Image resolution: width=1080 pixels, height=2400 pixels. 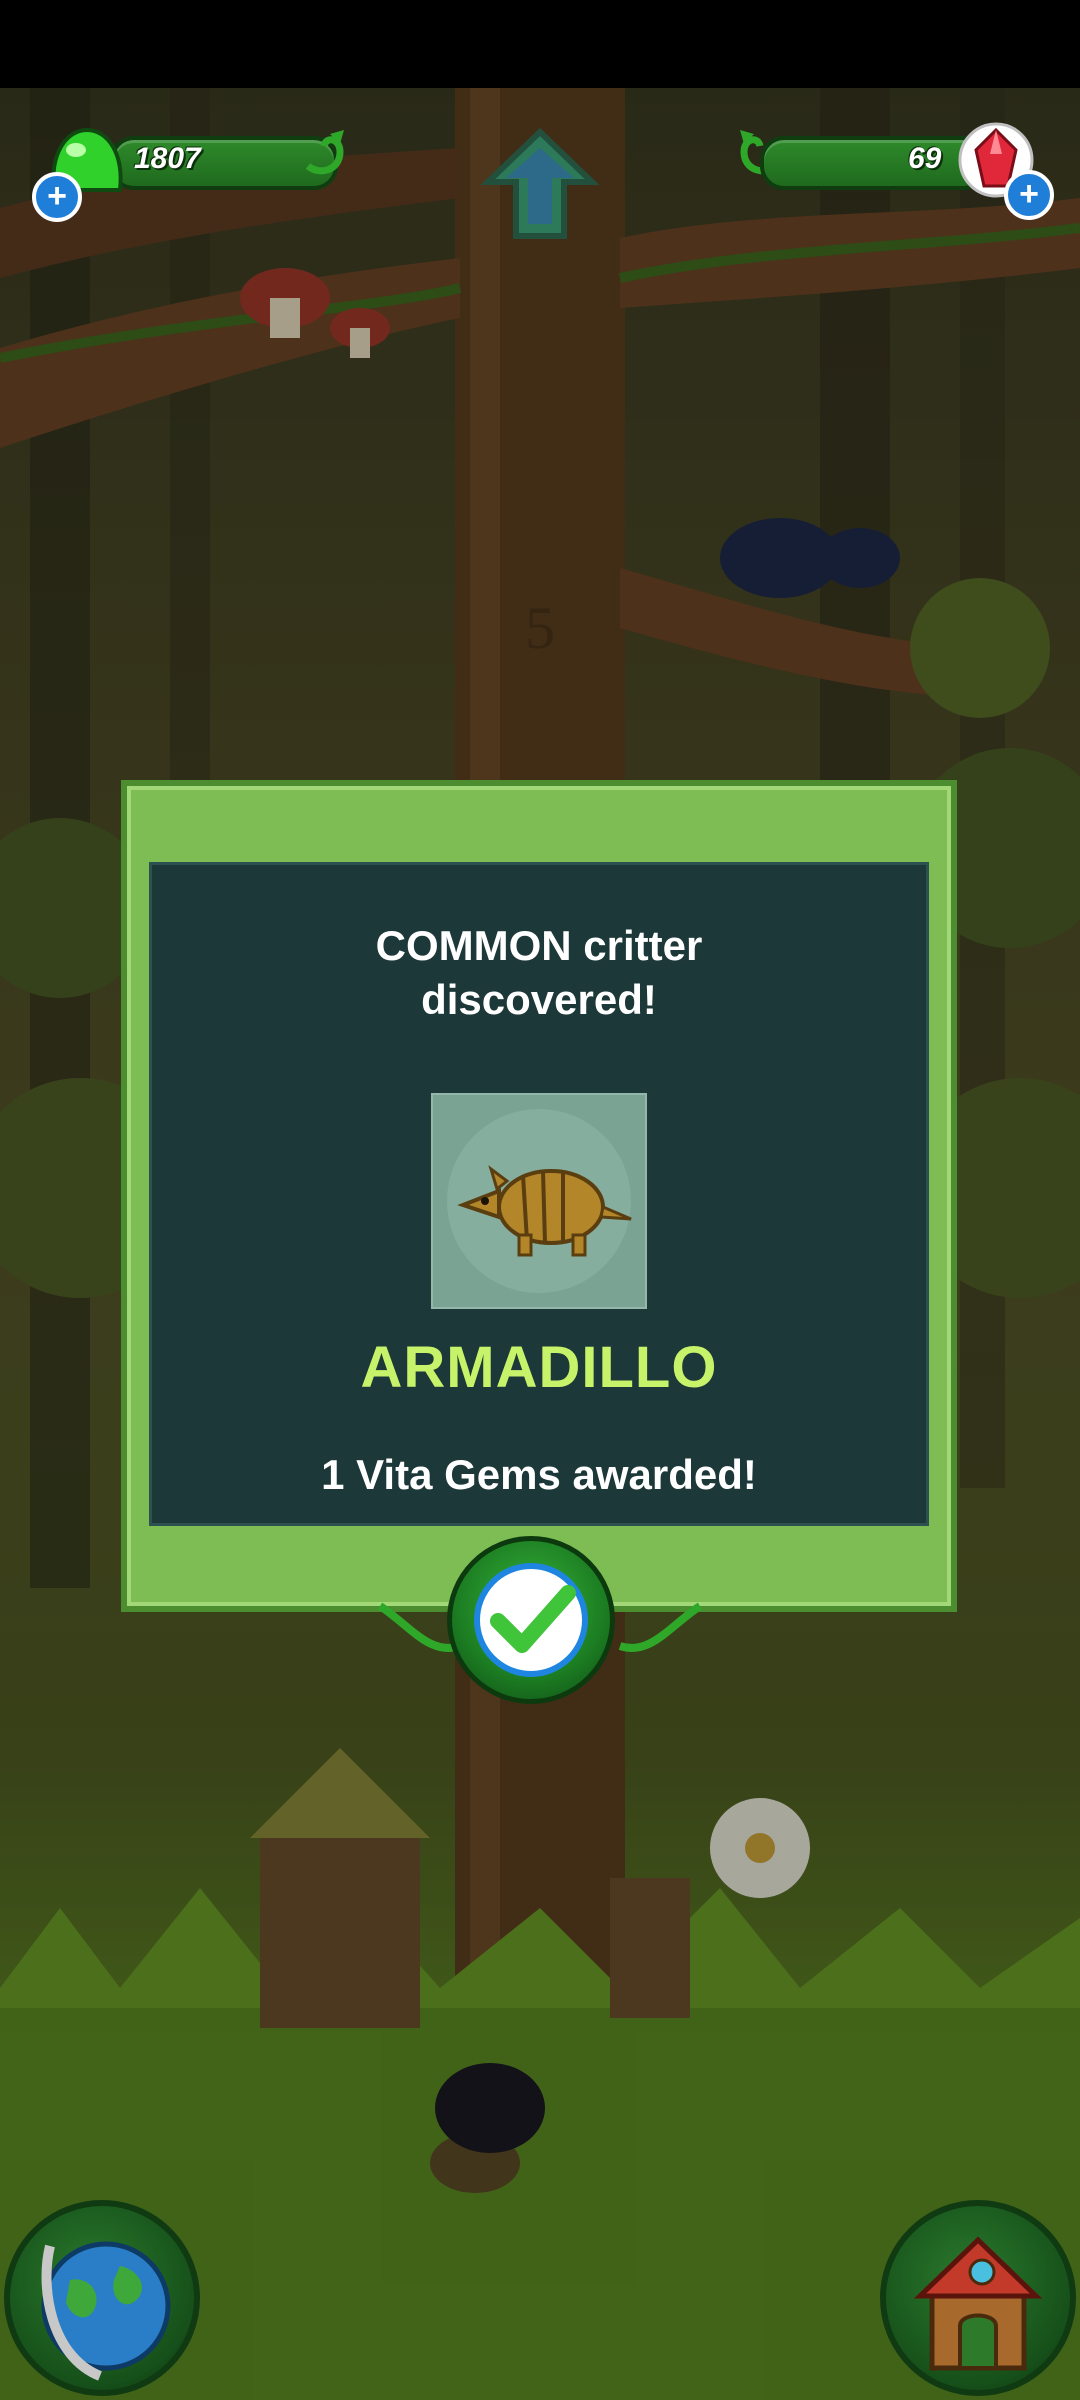 I want to click on house-icon, so click(x=978, y=2303).